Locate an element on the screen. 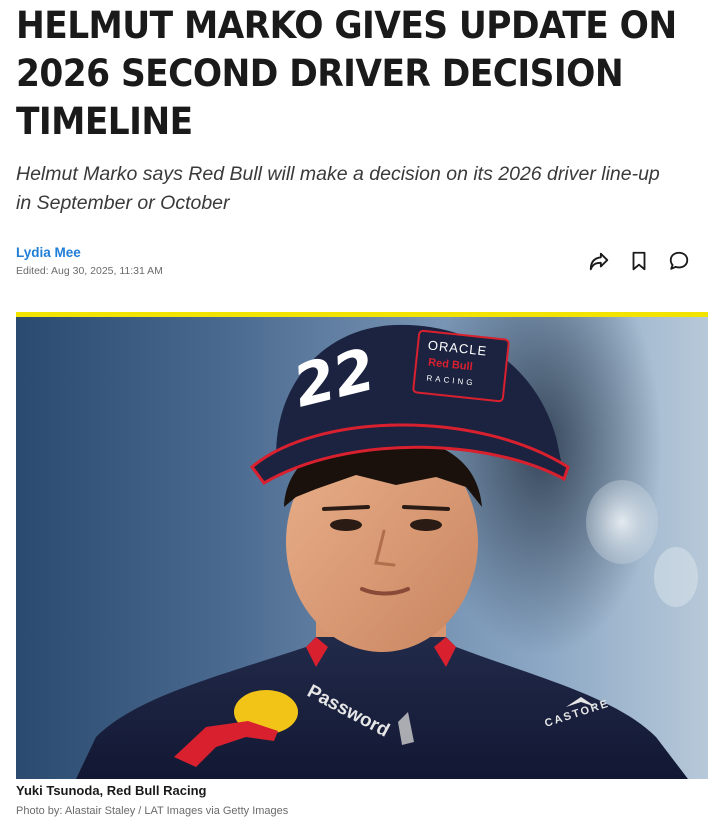  left-eye is located at coordinates (346, 525).